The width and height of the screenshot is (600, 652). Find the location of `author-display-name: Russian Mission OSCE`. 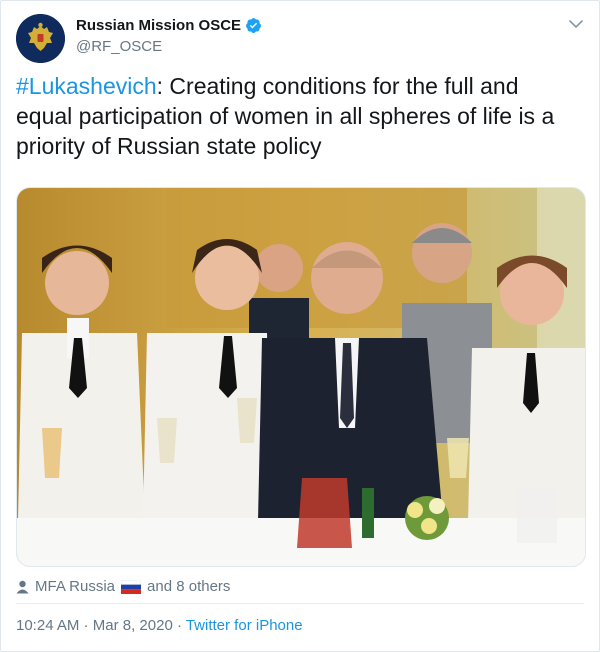

author-display-name: Russian Mission OSCE is located at coordinates (158, 25).